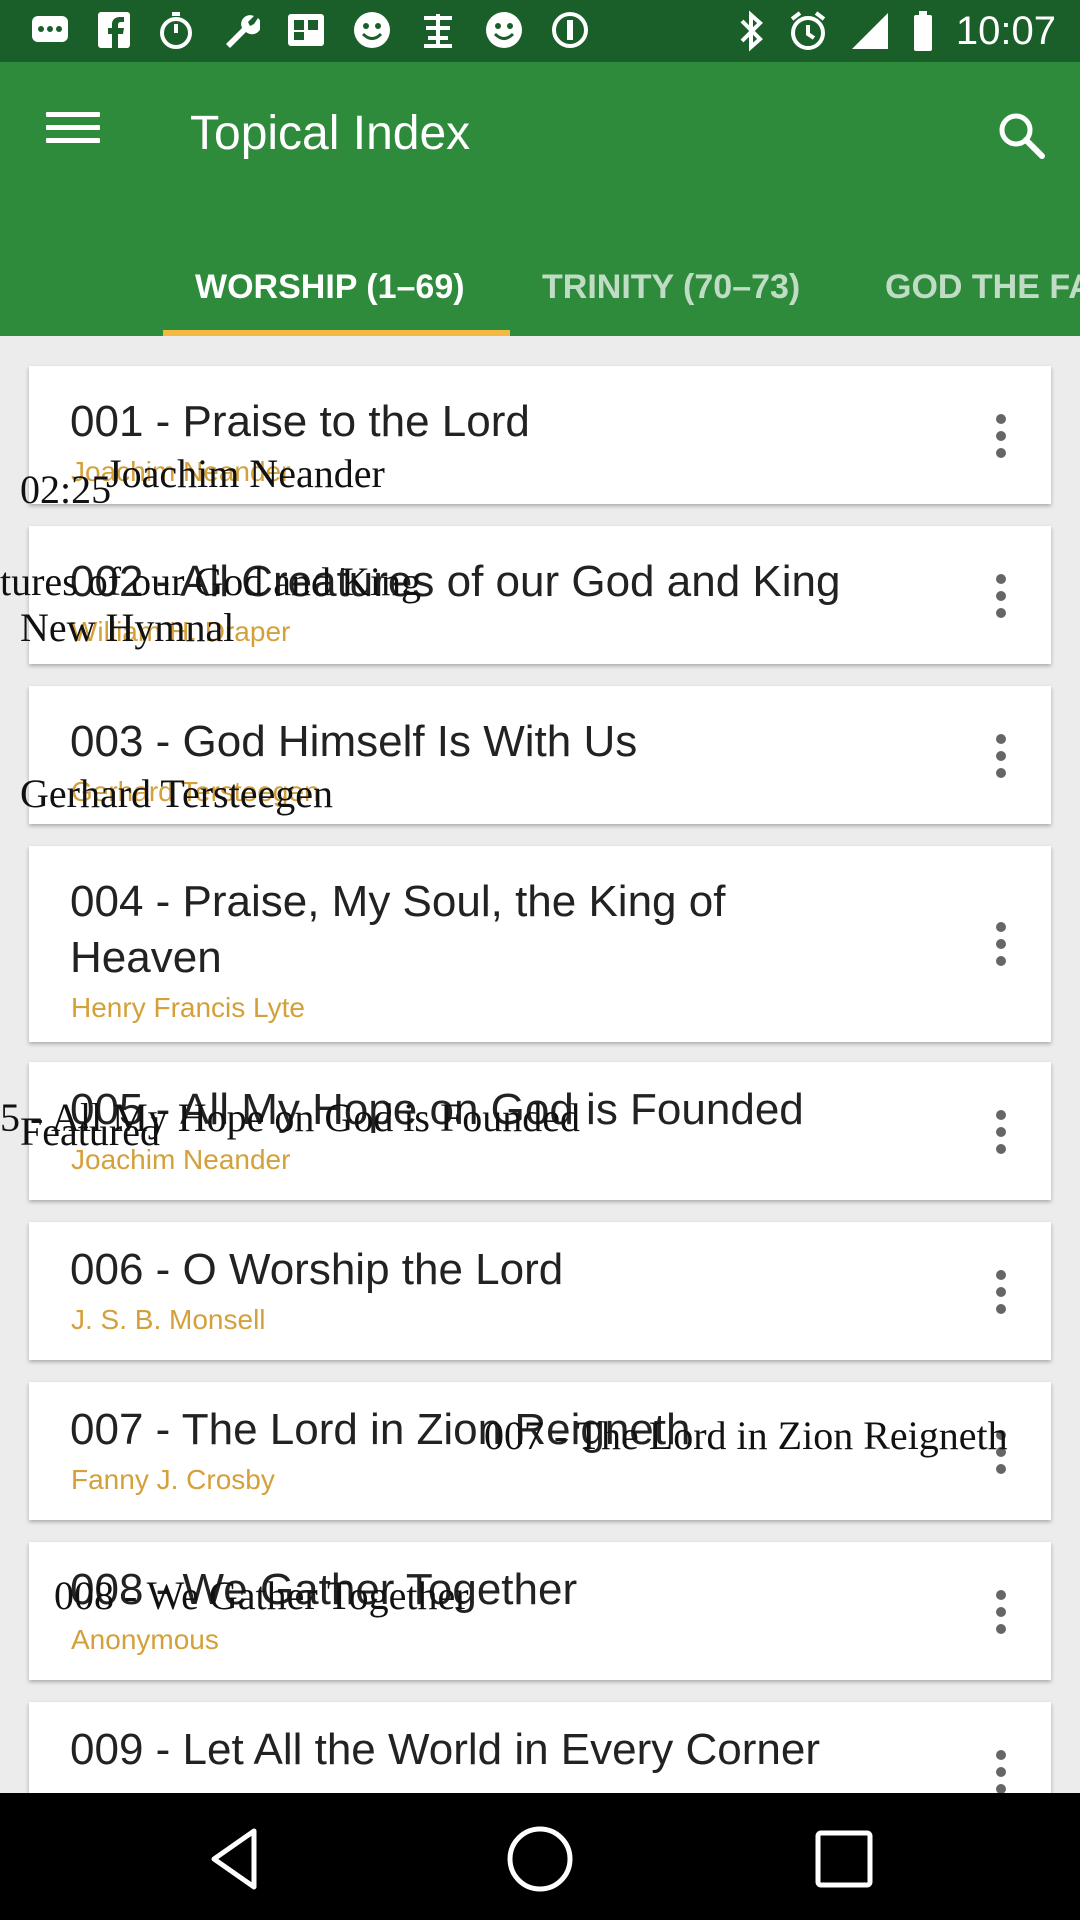 The height and width of the screenshot is (1920, 1080). What do you see at coordinates (146, 957) in the screenshot?
I see `hymn-title-line2: Heaven` at bounding box center [146, 957].